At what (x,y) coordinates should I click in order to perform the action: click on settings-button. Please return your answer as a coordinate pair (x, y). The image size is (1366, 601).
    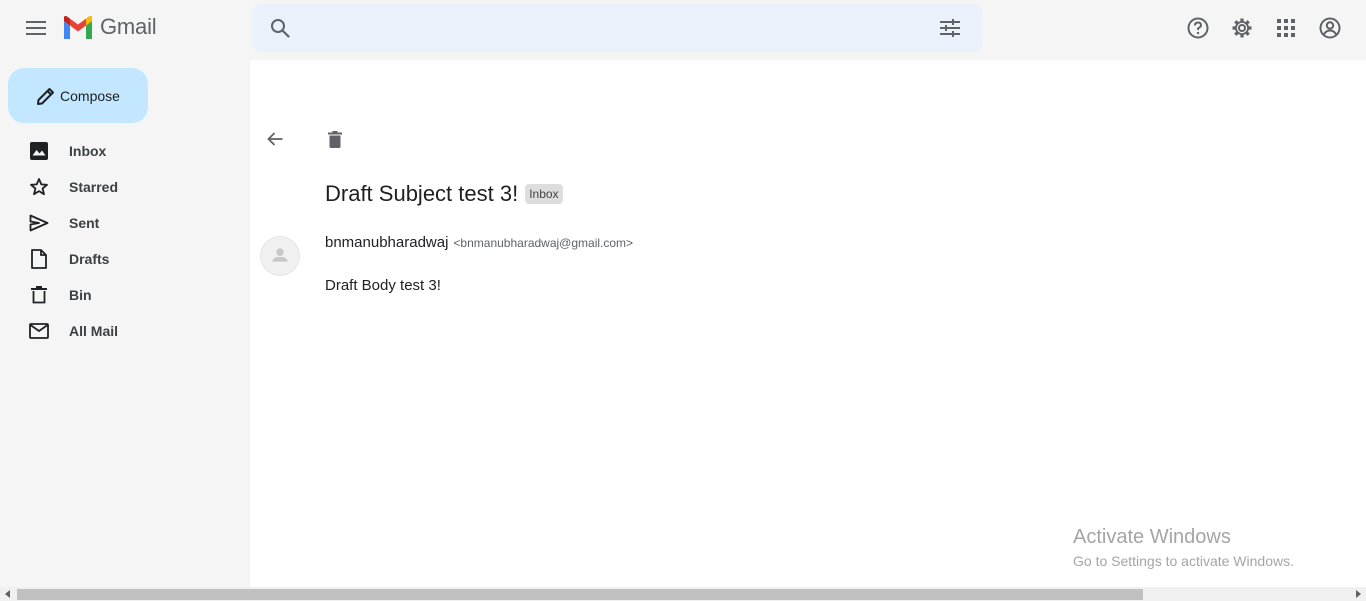
    Looking at the image, I should click on (1242, 28).